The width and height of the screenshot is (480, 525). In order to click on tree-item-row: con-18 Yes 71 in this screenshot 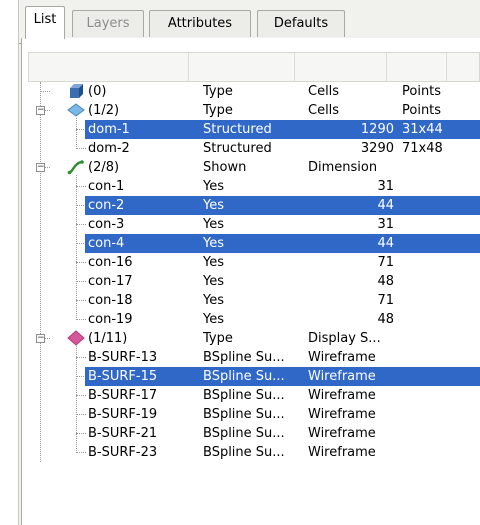, I will do `click(251, 300)`.